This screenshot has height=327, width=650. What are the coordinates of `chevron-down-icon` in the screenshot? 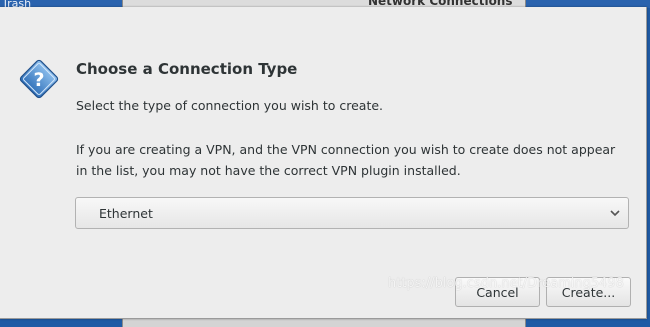 It's located at (615, 213).